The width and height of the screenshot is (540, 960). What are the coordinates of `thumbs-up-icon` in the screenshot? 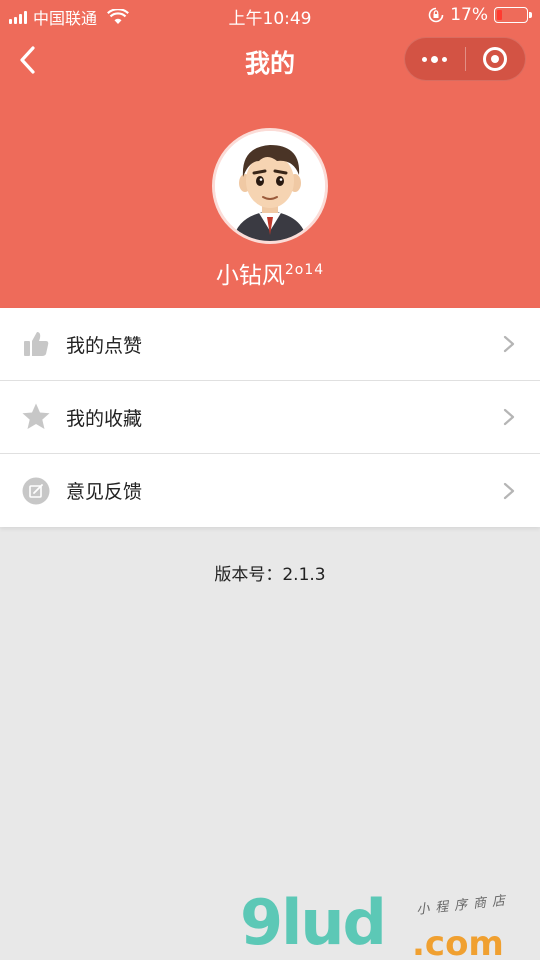 It's located at (36, 344).